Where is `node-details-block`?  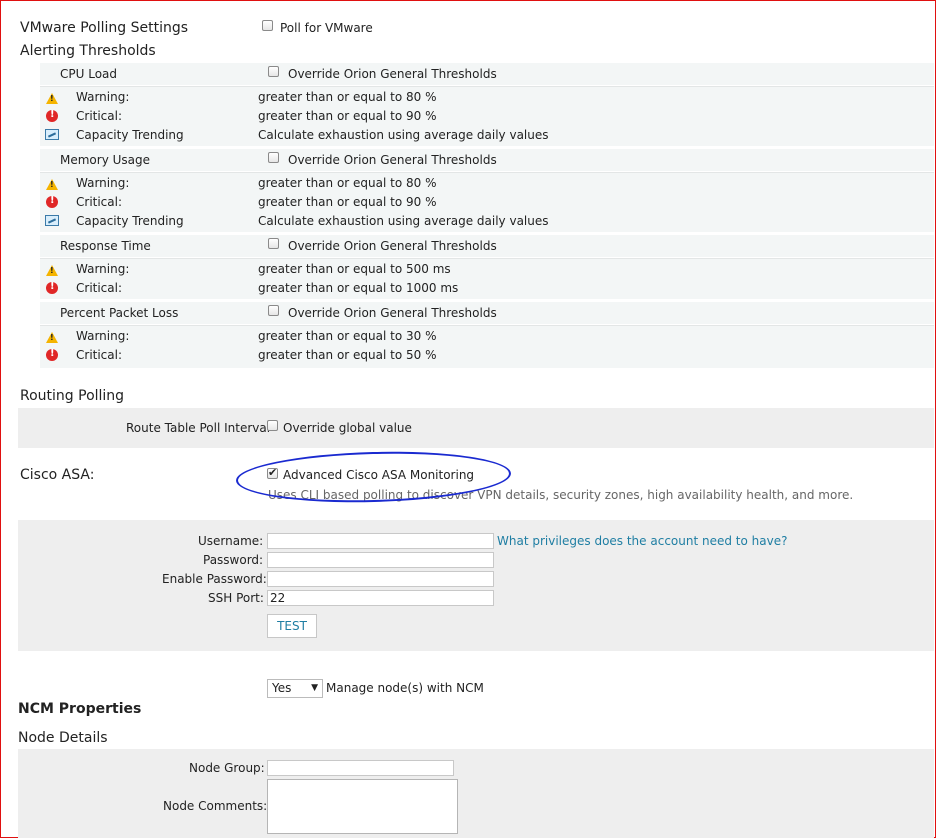
node-details-block is located at coordinates (476, 793).